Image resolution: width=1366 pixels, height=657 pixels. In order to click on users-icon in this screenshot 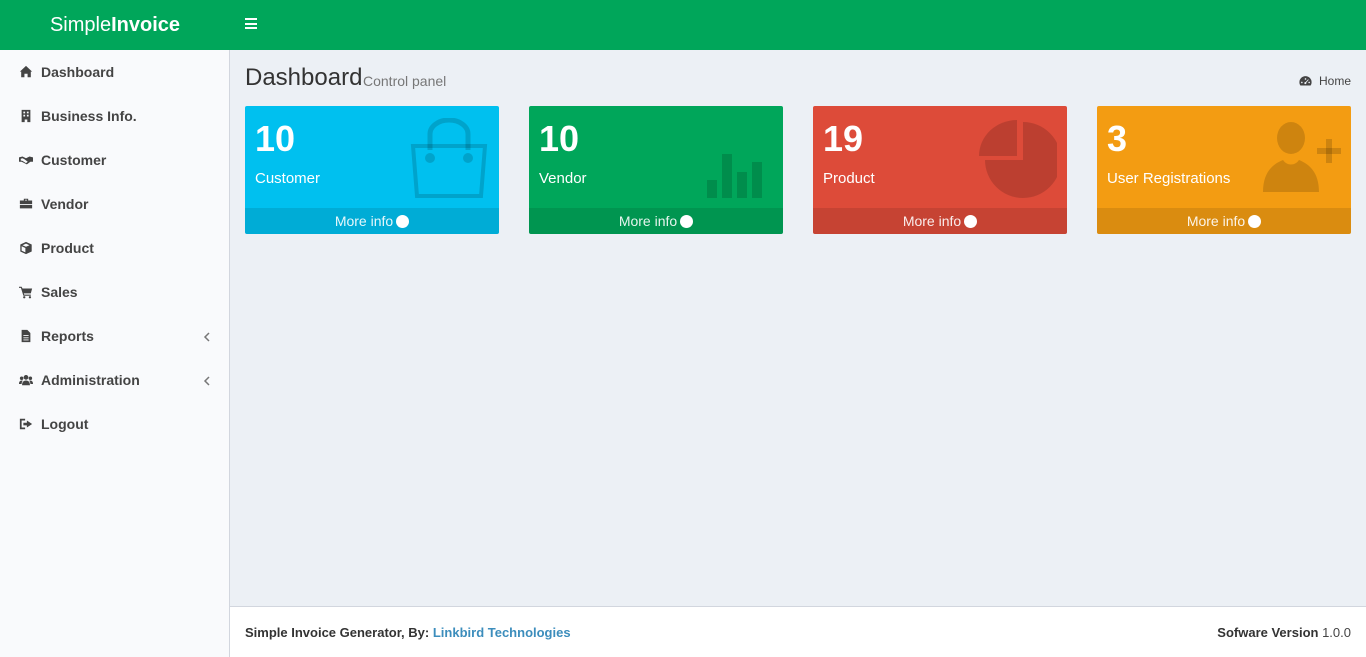, I will do `click(25, 380)`.